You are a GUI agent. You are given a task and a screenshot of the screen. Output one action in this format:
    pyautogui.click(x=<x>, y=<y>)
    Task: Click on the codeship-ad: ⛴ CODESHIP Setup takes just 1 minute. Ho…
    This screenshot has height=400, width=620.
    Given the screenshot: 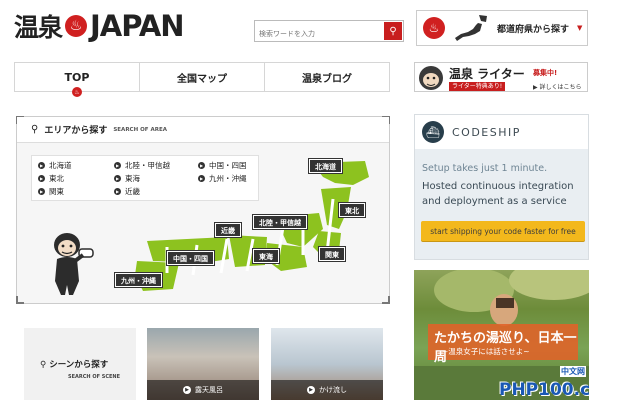 What is the action you would take?
    pyautogui.click(x=501, y=187)
    